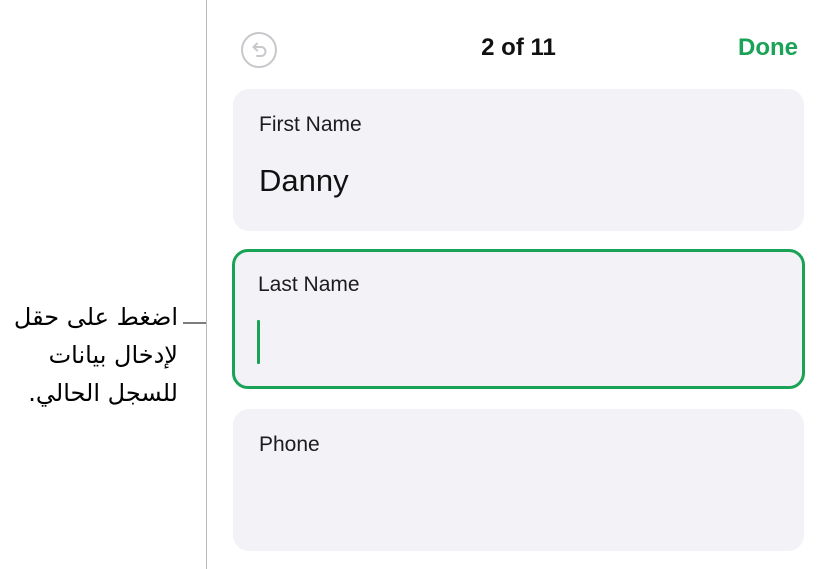 This screenshot has height=569, width=830. I want to click on navigation-bar: 2 of 11 Done, so click(518, 45).